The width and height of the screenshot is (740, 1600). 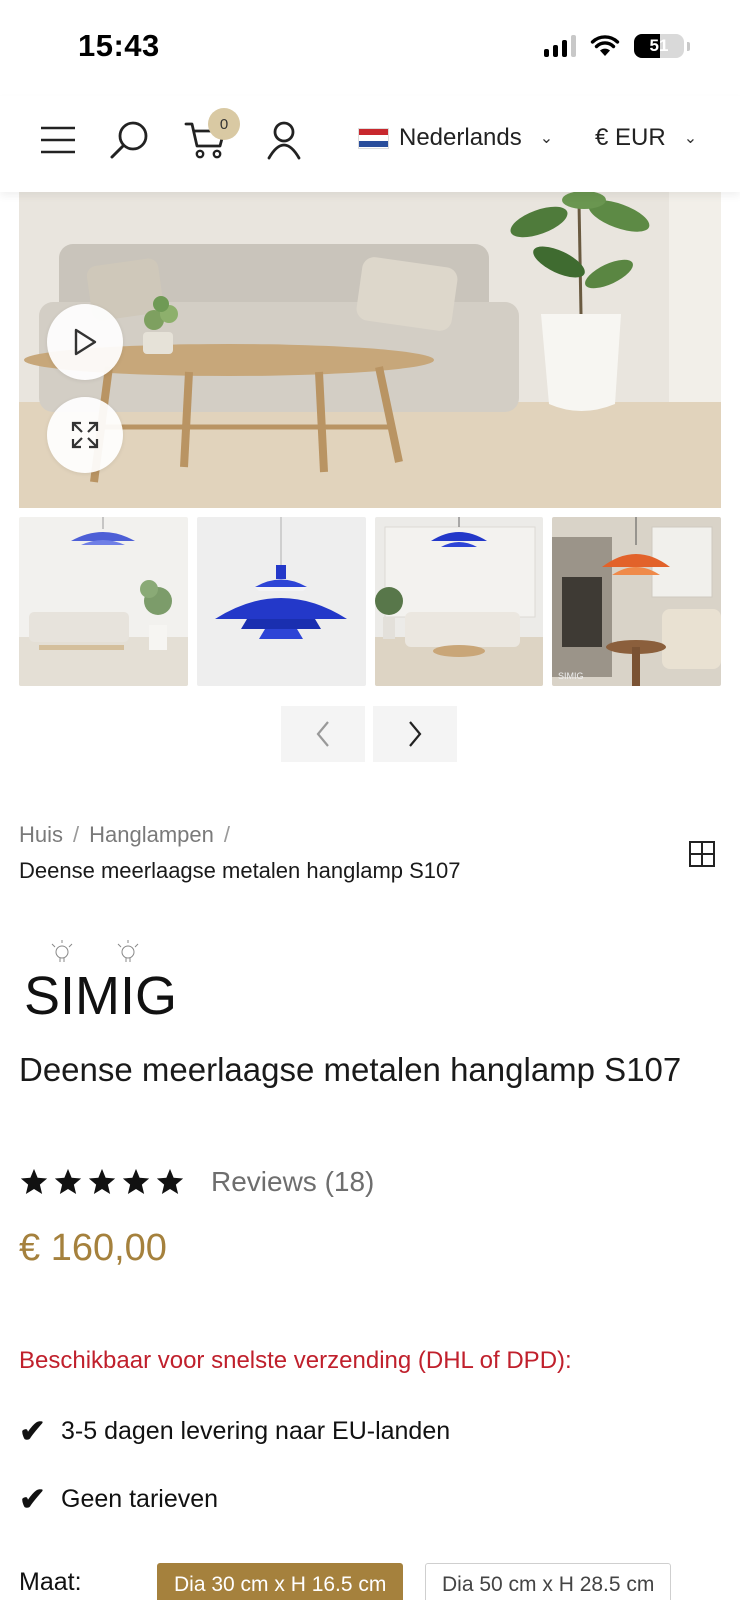 What do you see at coordinates (280, 1581) in the screenshot?
I see `size-option-30cm: Dia 30 cm x H 16.5 cm` at bounding box center [280, 1581].